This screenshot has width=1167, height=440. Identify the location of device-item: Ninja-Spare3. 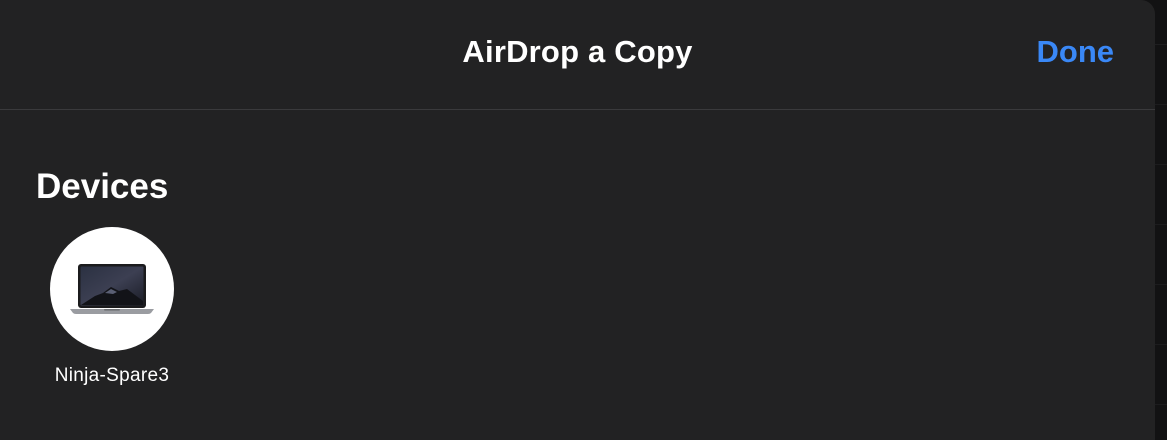
(112, 307).